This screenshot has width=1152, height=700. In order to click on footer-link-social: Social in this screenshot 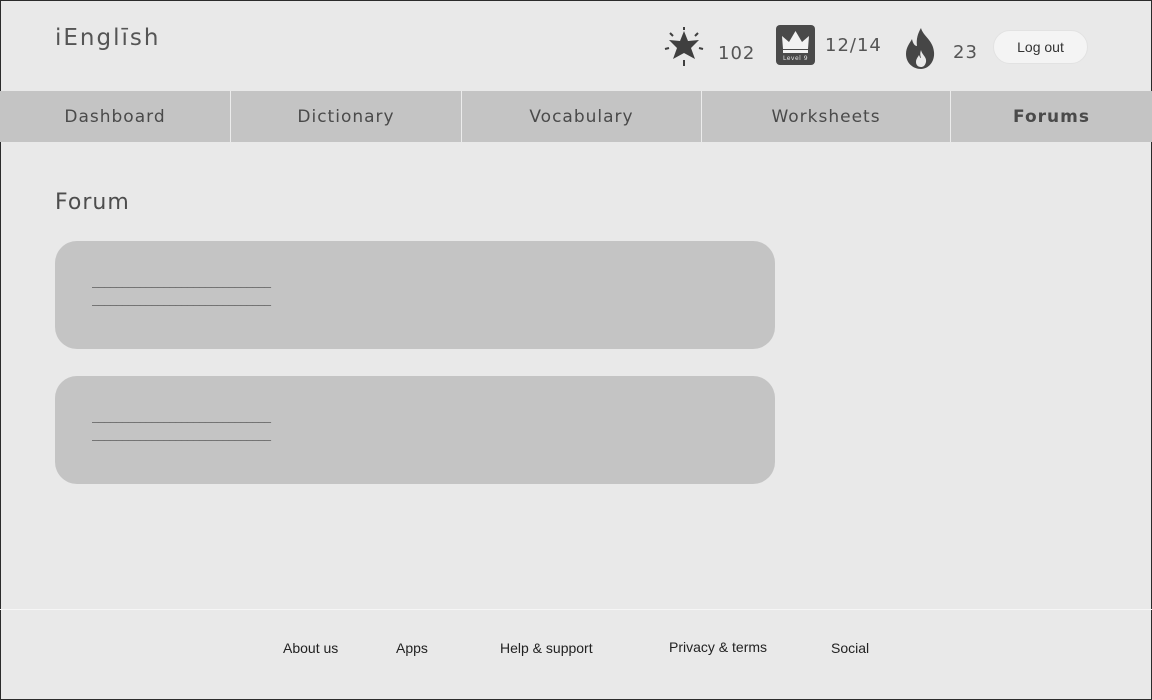, I will do `click(850, 648)`.